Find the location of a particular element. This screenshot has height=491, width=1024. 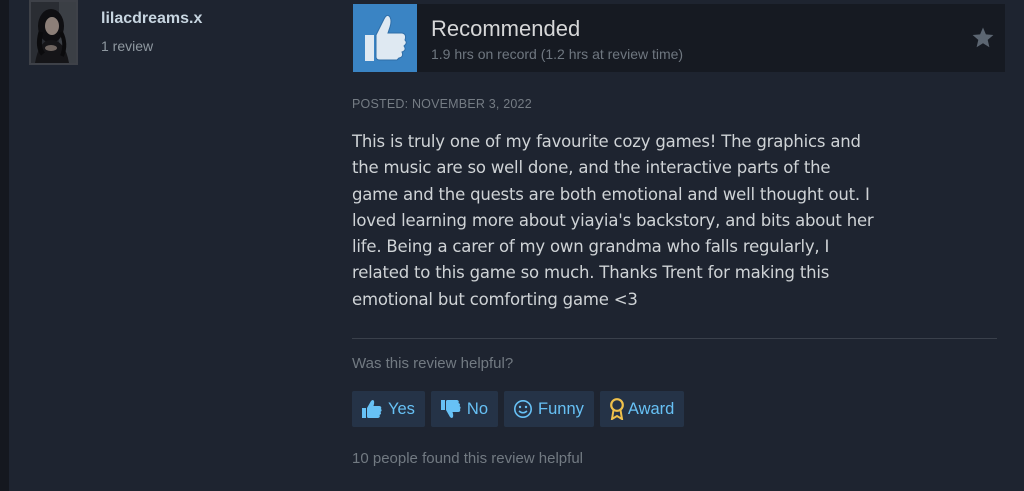

funny-button: Funny is located at coordinates (549, 409).